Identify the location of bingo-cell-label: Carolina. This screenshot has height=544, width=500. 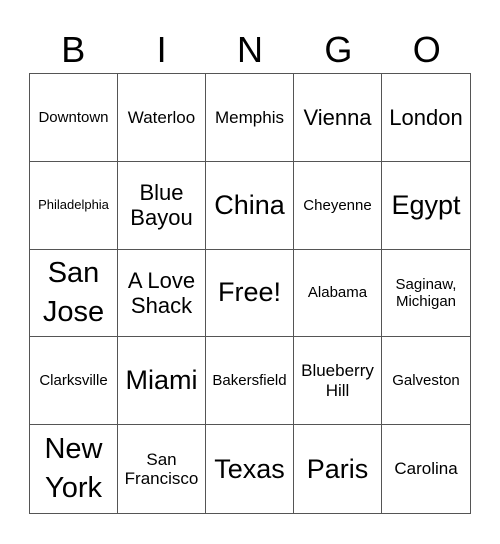
(426, 469).